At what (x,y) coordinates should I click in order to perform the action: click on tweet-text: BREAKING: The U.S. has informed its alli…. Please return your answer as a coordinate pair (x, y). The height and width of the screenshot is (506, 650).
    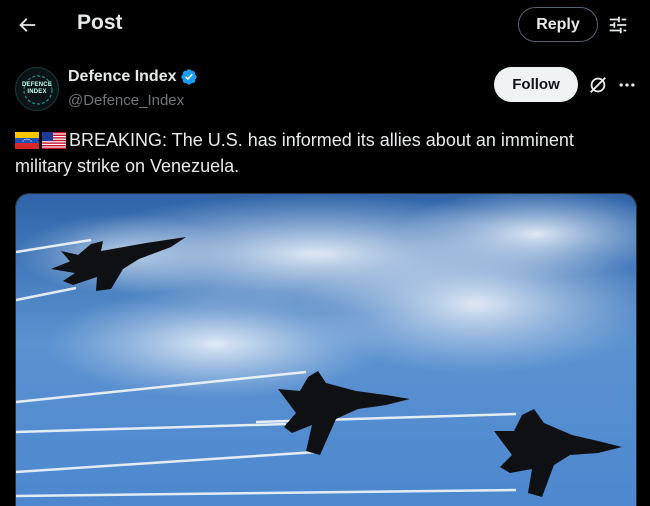
    Looking at the image, I should click on (325, 153).